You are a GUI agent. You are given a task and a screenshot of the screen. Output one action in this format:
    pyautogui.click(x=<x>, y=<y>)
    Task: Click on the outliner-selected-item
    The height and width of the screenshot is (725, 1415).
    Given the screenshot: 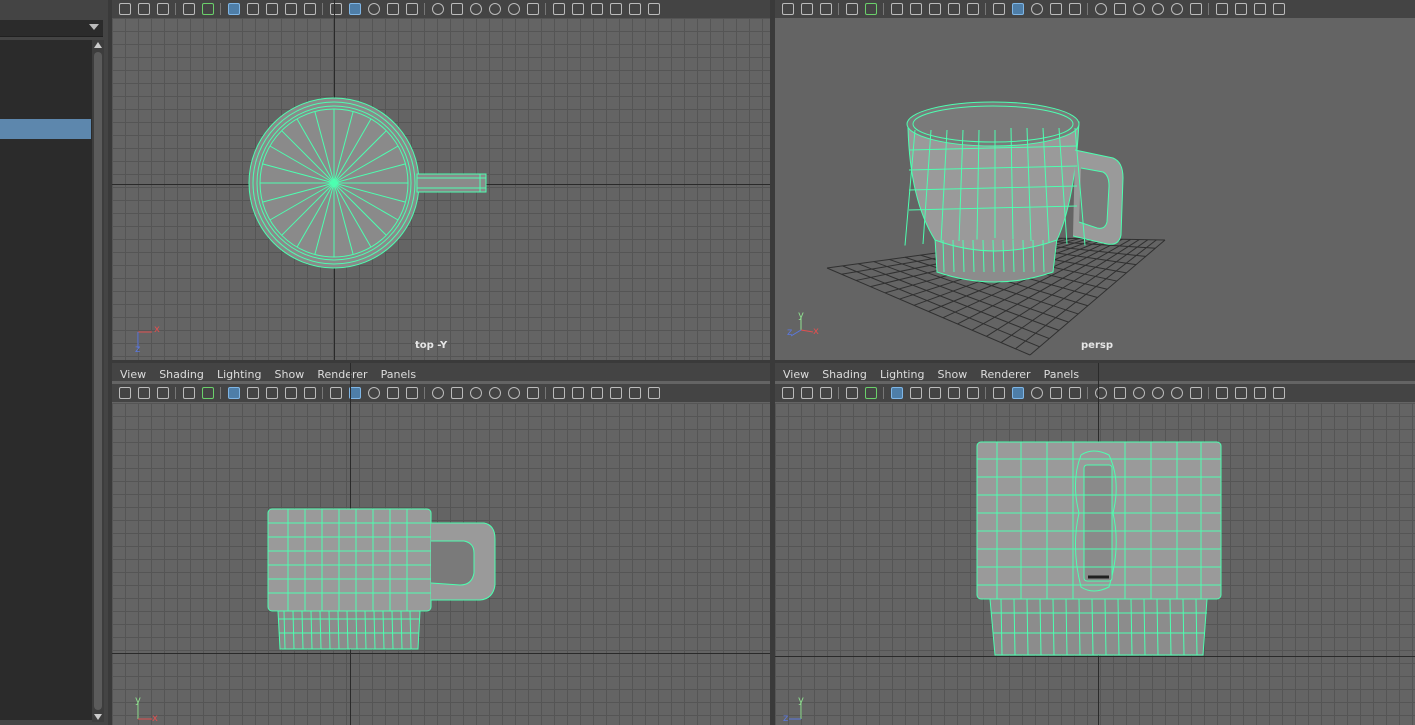 What is the action you would take?
    pyautogui.click(x=45, y=129)
    